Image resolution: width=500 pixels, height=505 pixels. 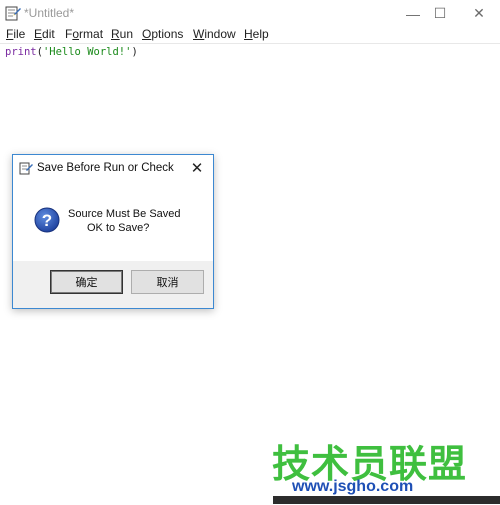 I want to click on menu-bar: File Edit Format Run Options Window Help, so click(x=250, y=35).